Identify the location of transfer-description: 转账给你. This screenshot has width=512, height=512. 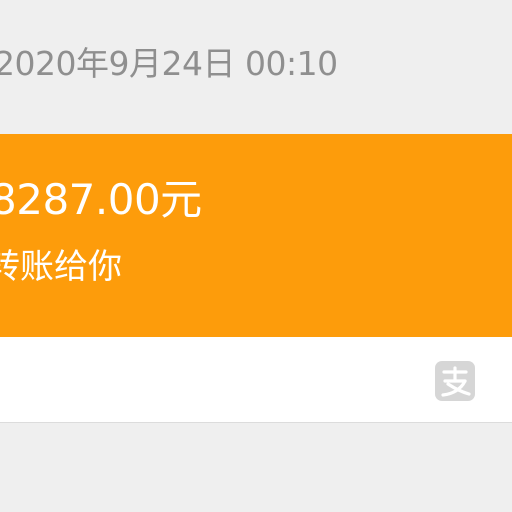
(61, 267).